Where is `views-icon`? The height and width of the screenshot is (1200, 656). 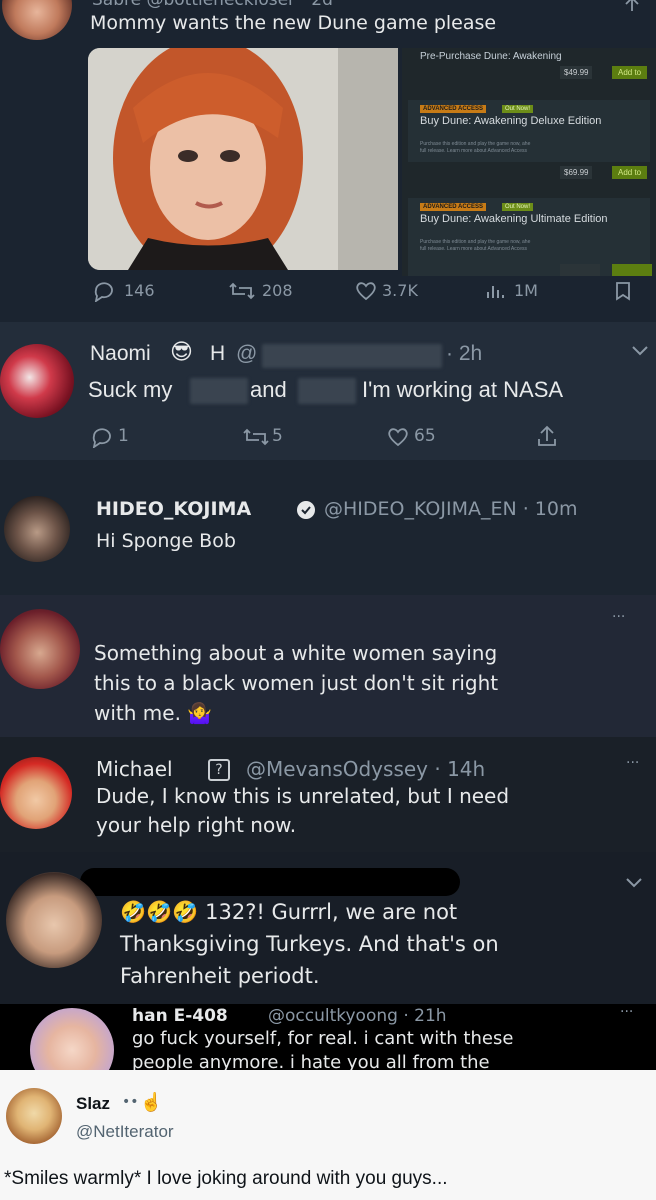
views-icon is located at coordinates (495, 291).